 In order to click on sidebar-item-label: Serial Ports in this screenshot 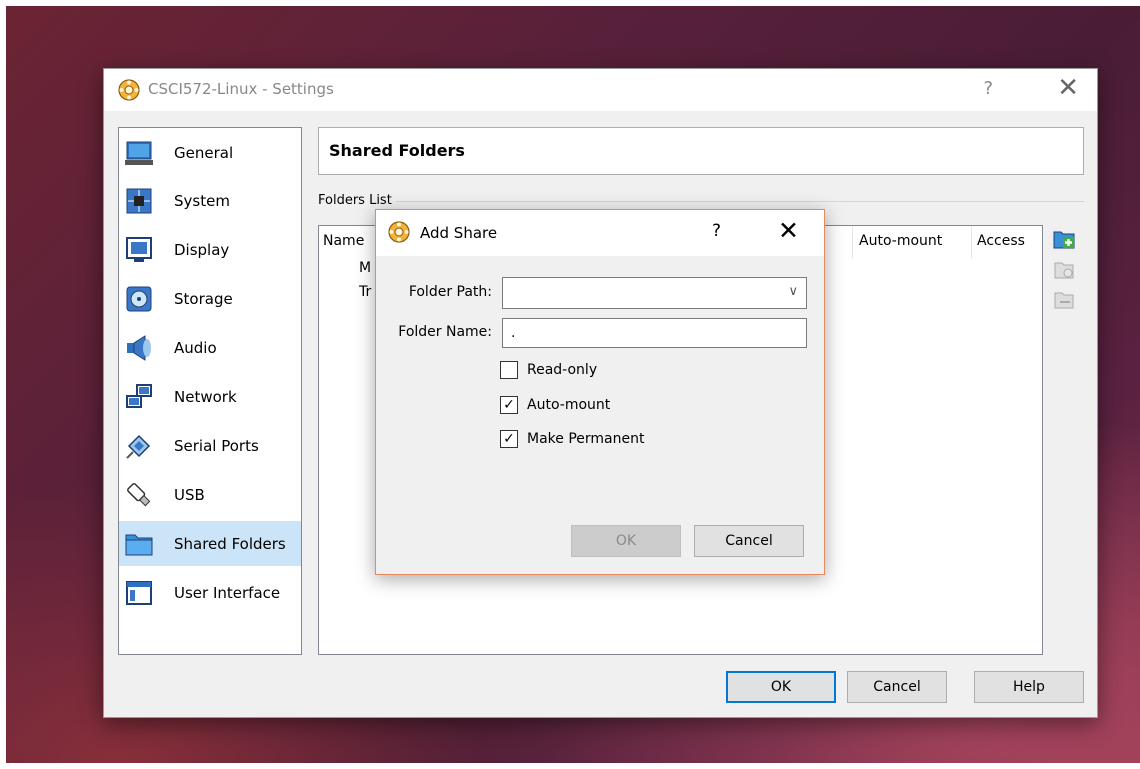, I will do `click(216, 445)`.